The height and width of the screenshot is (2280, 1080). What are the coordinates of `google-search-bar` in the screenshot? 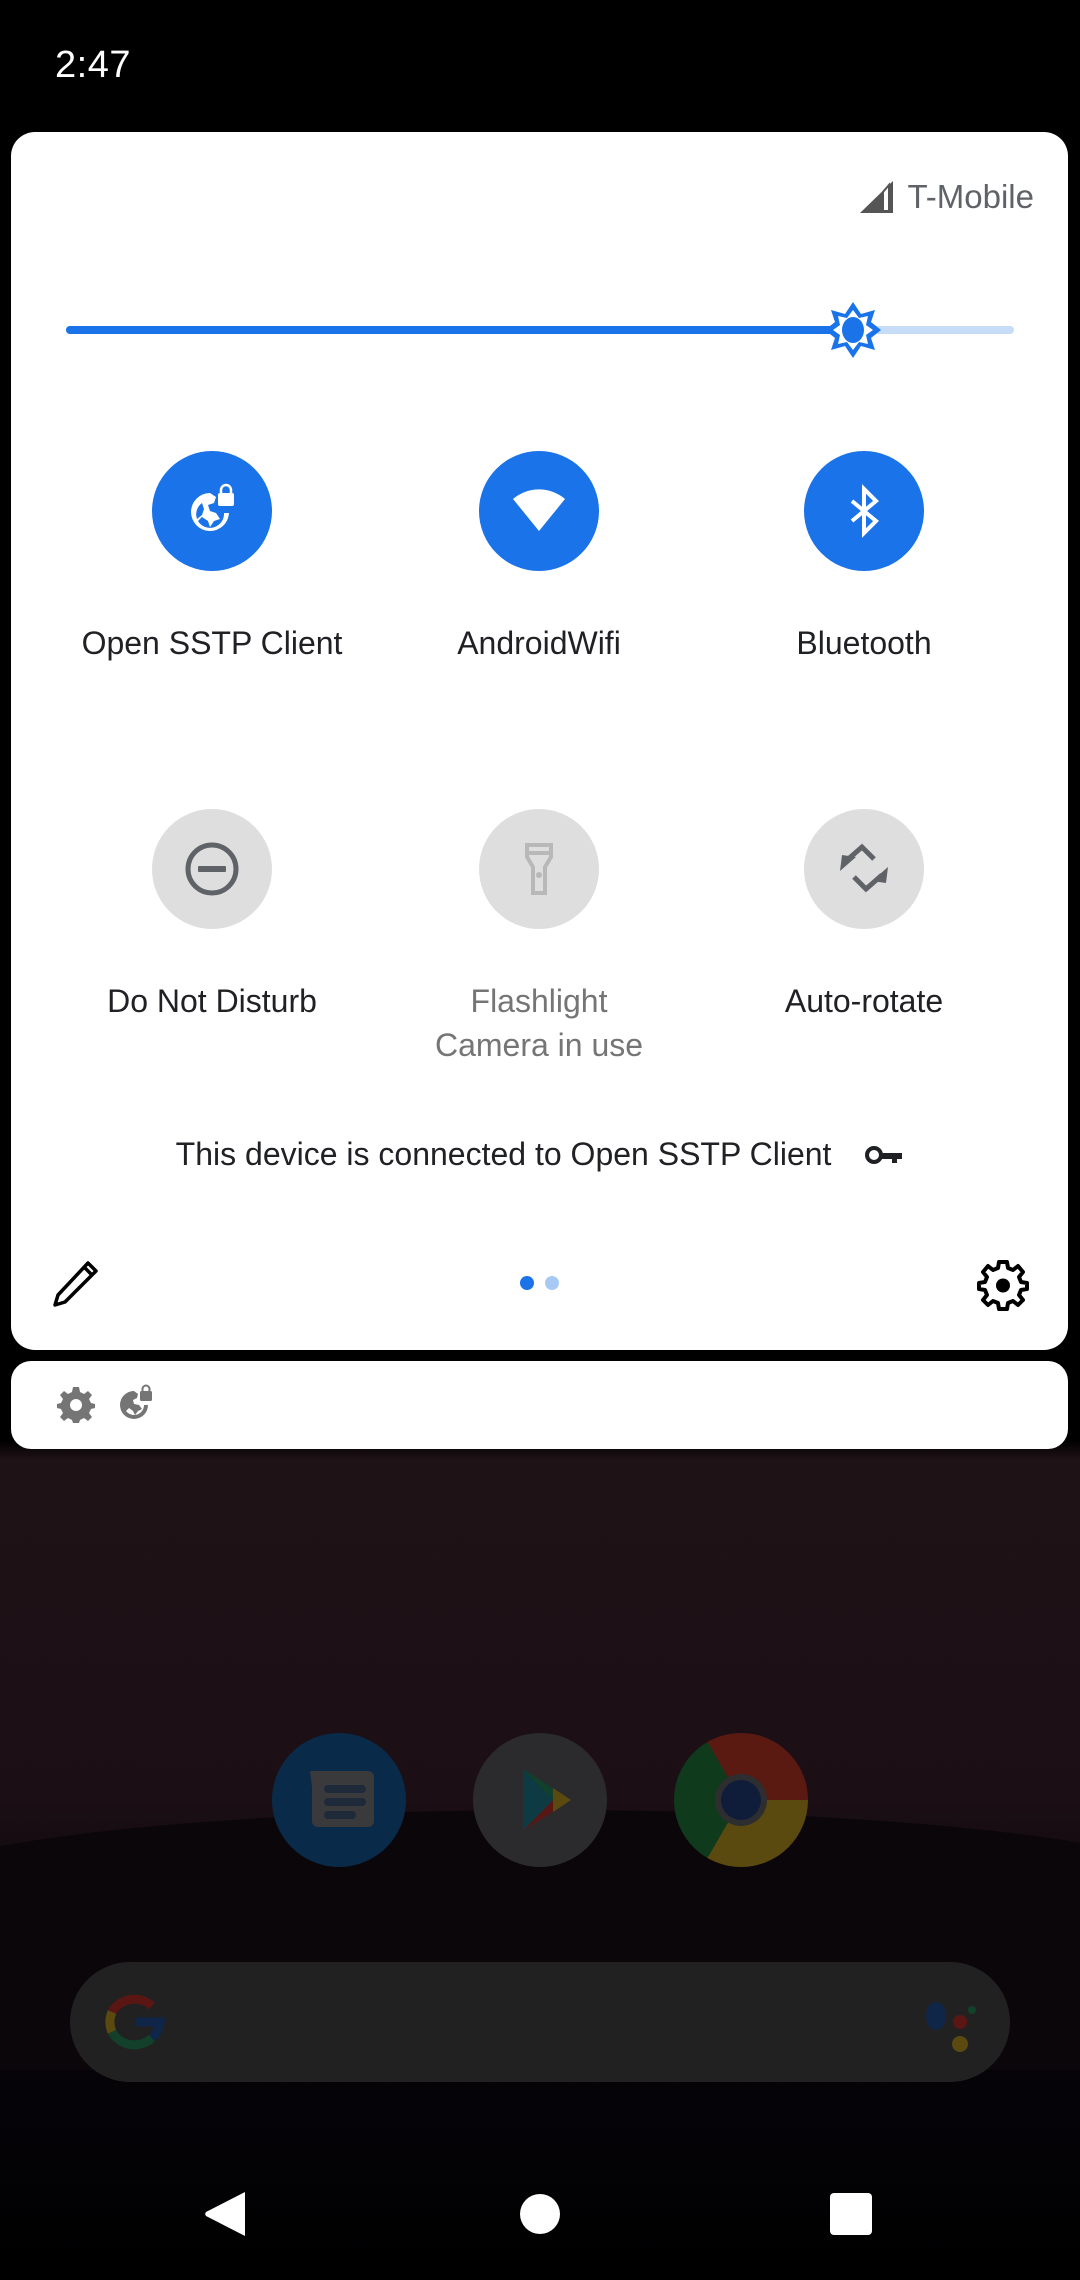 It's located at (540, 2022).